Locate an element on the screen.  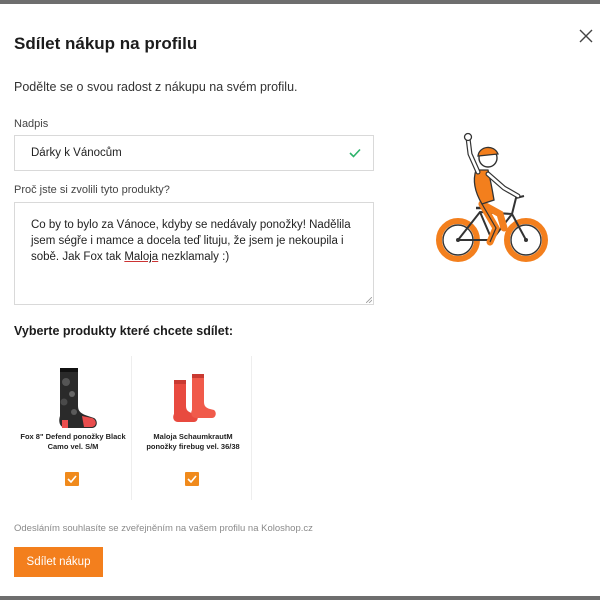
check-icon is located at coordinates (355, 153).